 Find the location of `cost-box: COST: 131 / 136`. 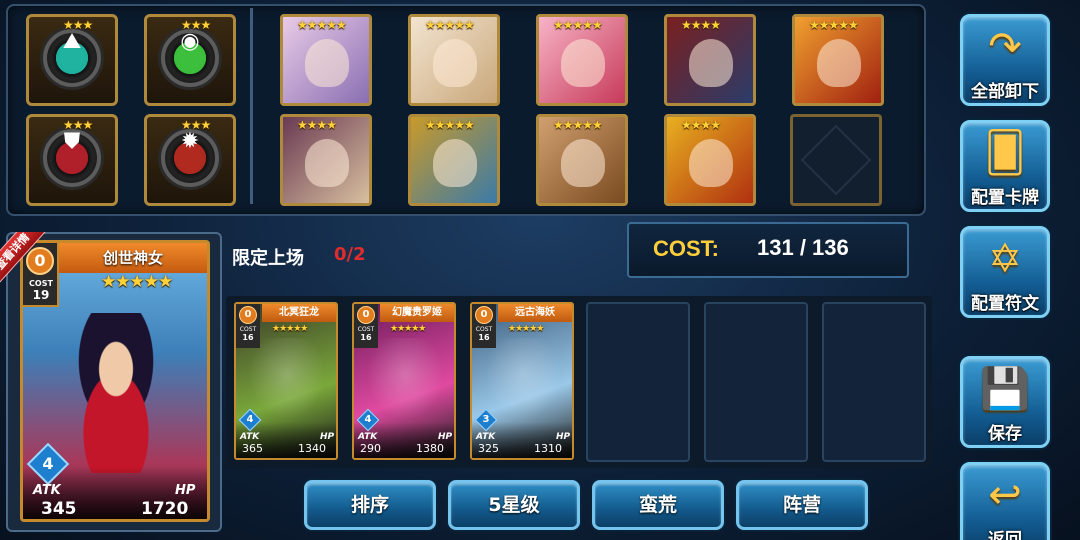

cost-box: COST: 131 / 136 is located at coordinates (768, 250).